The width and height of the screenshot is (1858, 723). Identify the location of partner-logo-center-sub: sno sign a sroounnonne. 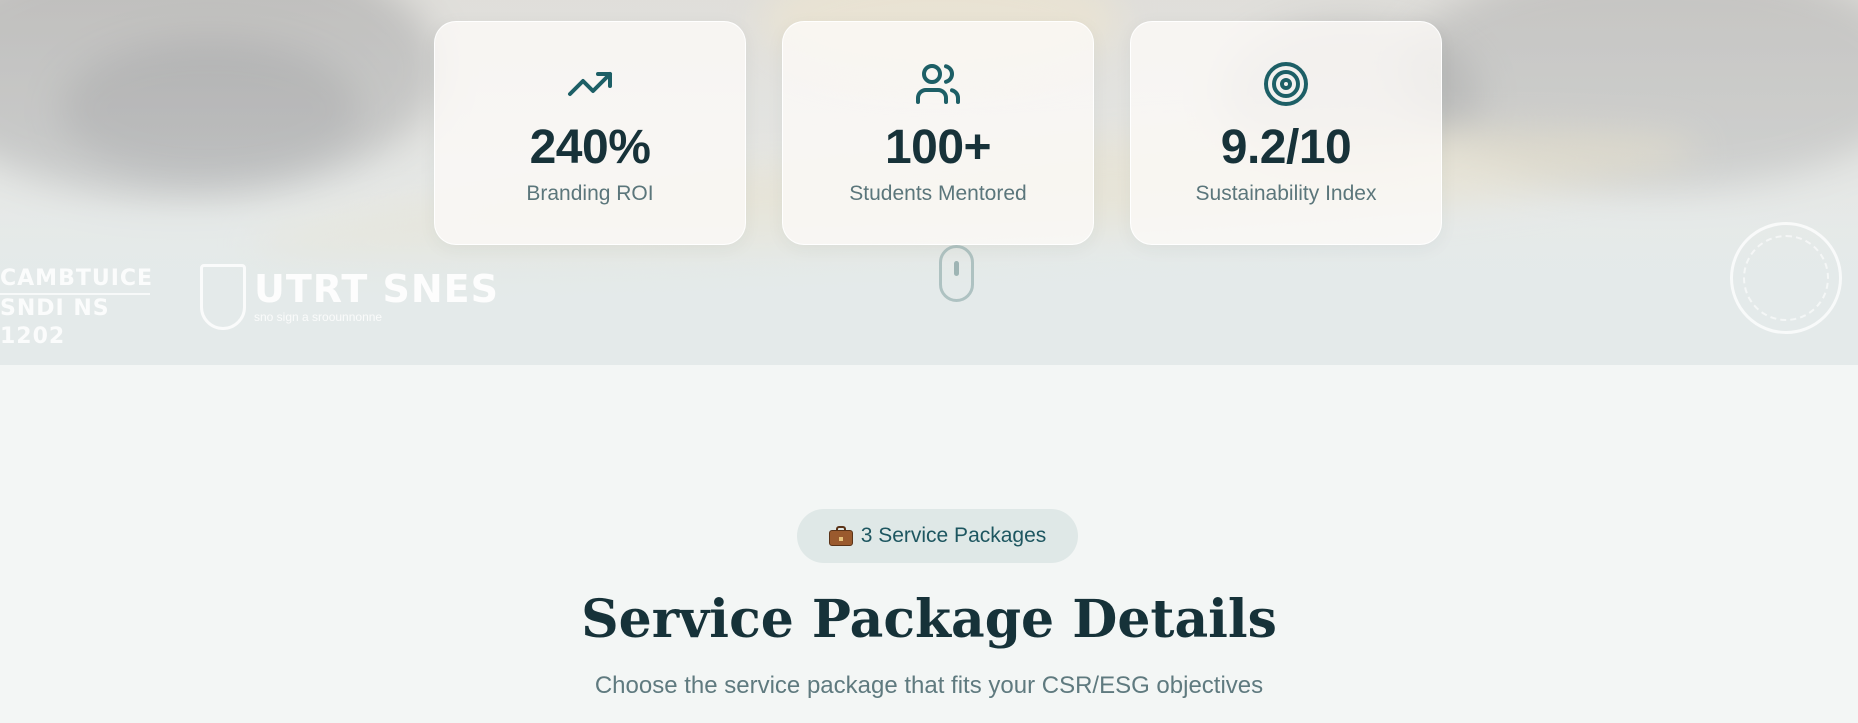
(318, 317).